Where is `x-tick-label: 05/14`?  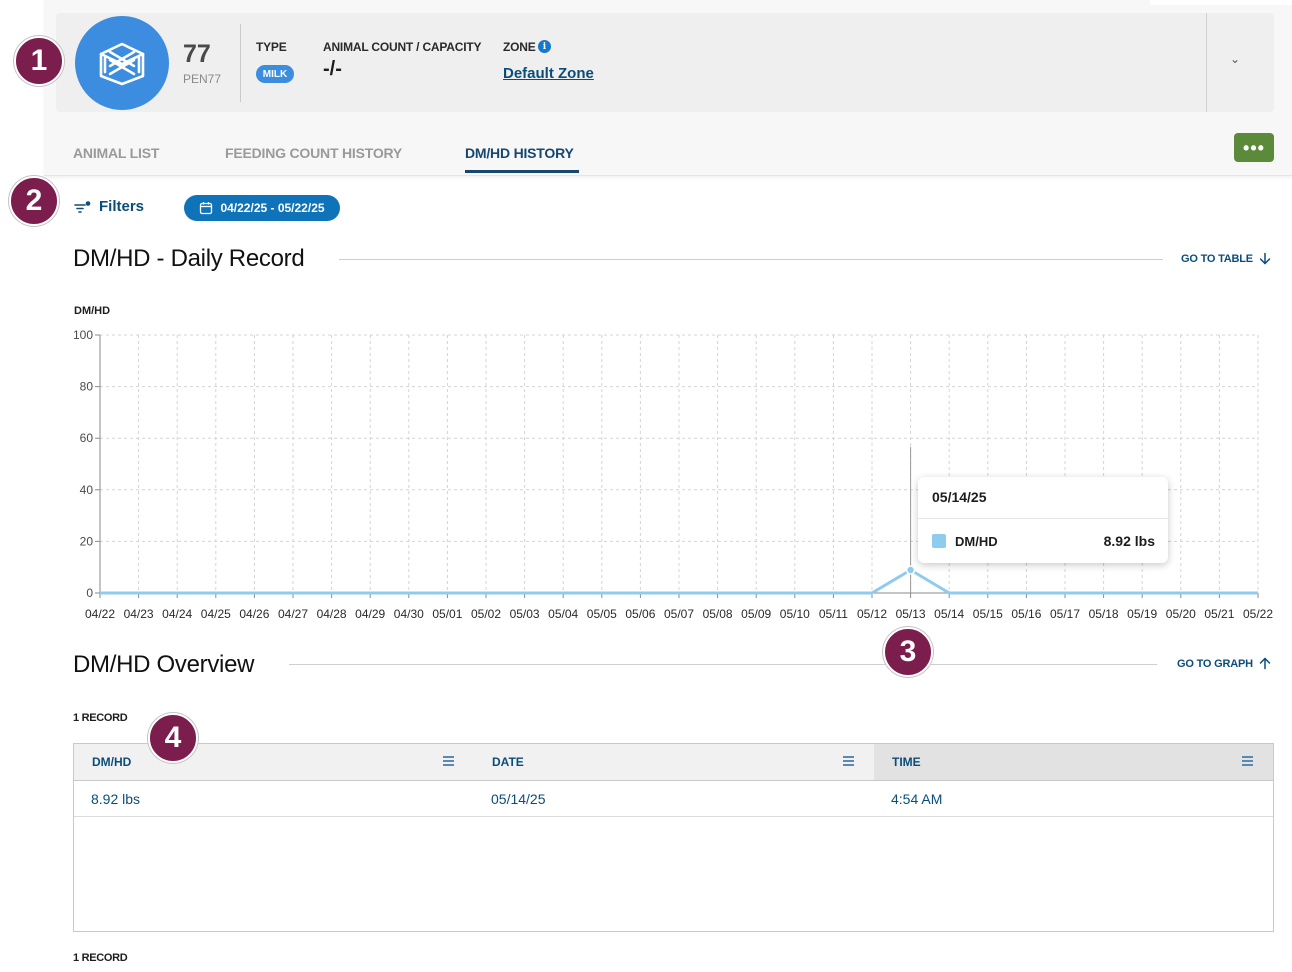
x-tick-label: 05/14 is located at coordinates (949, 614).